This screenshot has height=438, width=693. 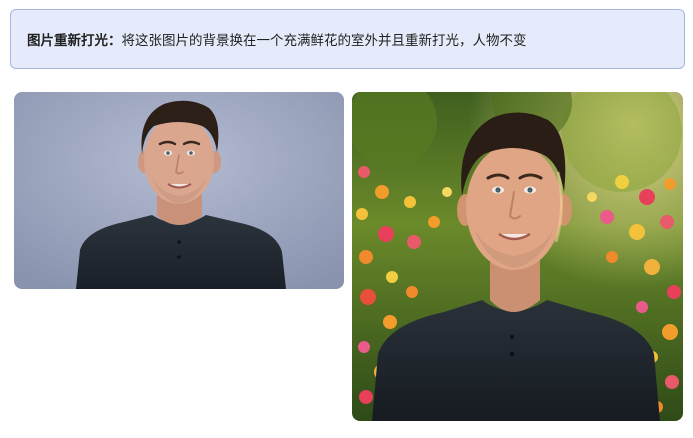 What do you see at coordinates (74, 41) in the screenshot?
I see `prompt-label: 图片重新打光：` at bounding box center [74, 41].